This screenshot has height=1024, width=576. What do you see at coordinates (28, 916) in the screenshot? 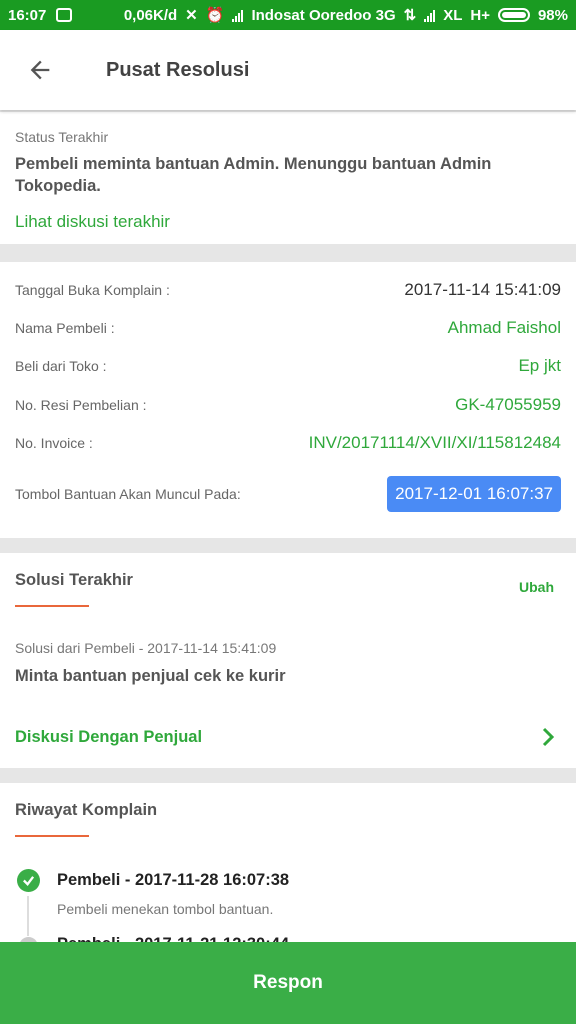
I see `timeline-connector` at bounding box center [28, 916].